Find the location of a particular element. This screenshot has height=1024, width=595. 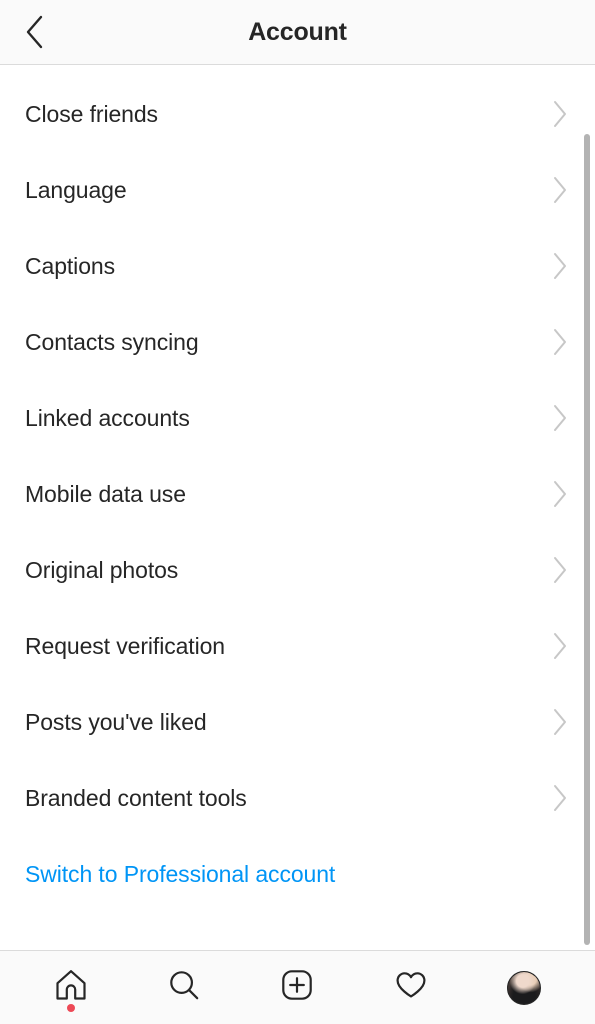

nav-search is located at coordinates (184, 988).